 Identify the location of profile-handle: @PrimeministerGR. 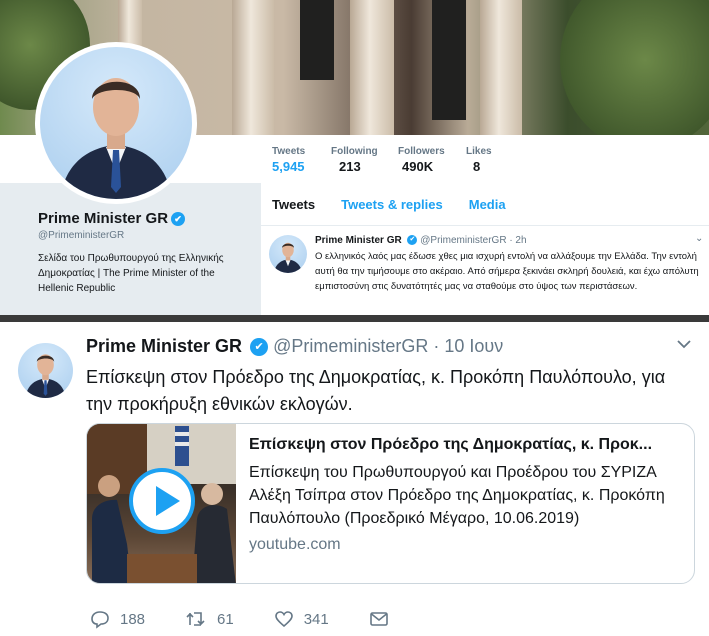
(81, 235).